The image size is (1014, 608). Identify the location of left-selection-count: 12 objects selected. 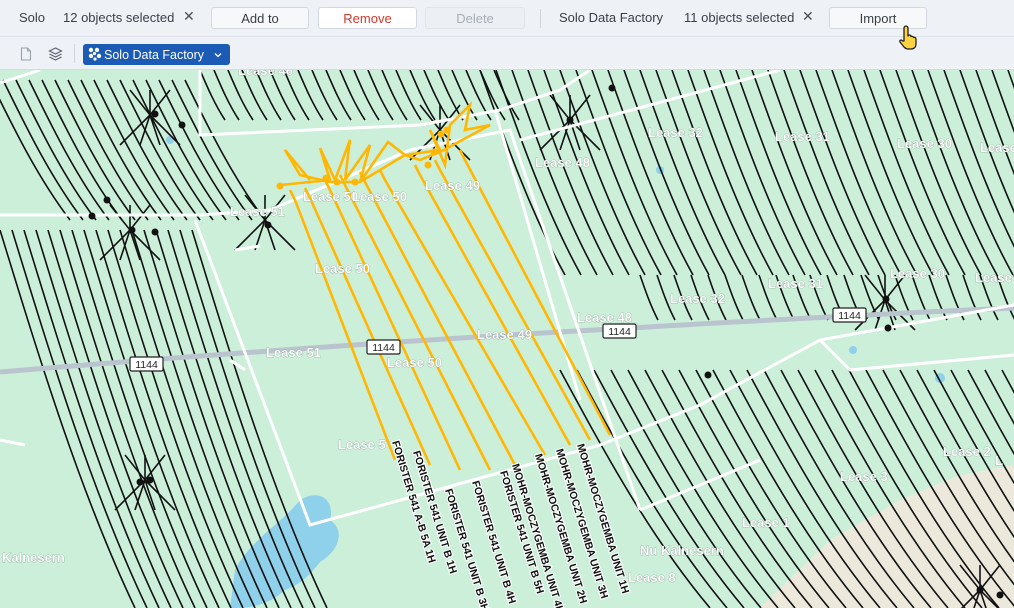
(119, 17).